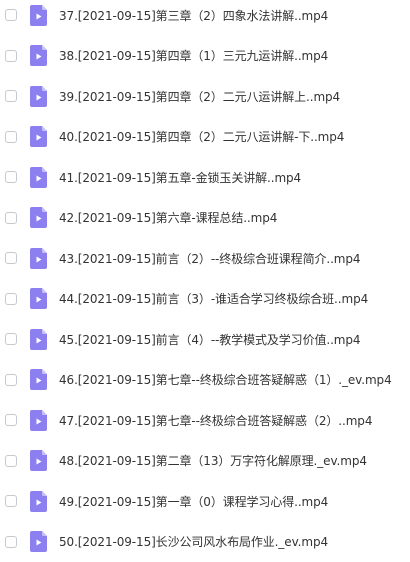 The height and width of the screenshot is (562, 410). What do you see at coordinates (209, 339) in the screenshot?
I see `file-name: 45.[2021-09-15]前言（4）--教学模式及学习价值..mp4` at bounding box center [209, 339].